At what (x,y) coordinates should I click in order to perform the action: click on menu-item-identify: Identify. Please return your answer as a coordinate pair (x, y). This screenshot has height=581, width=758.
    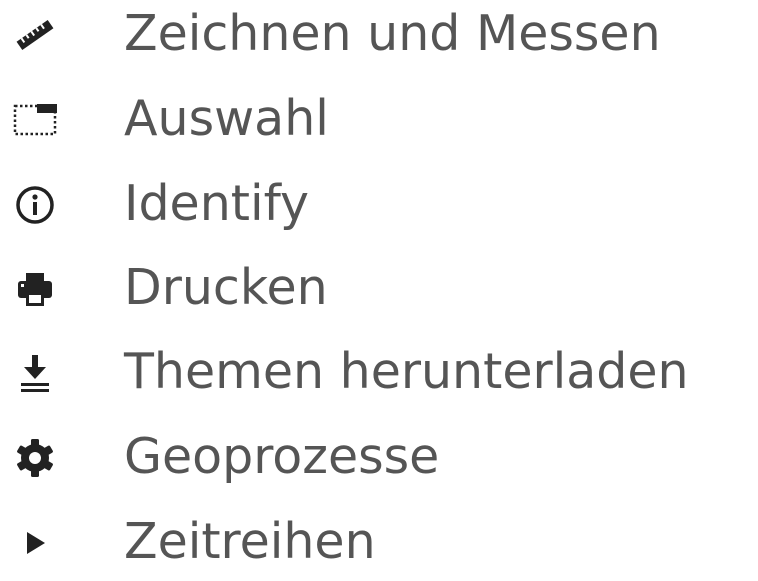
    Looking at the image, I should click on (379, 205).